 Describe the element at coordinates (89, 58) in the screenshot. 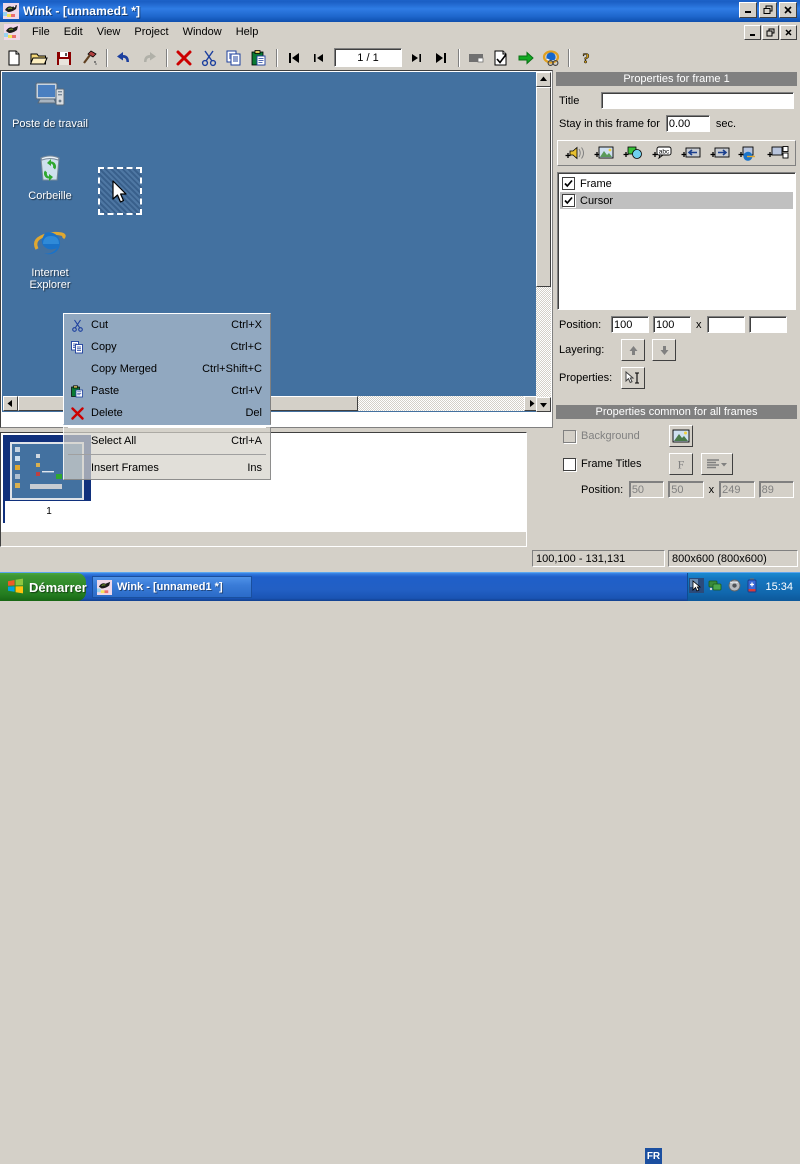

I see `build-icon` at that location.